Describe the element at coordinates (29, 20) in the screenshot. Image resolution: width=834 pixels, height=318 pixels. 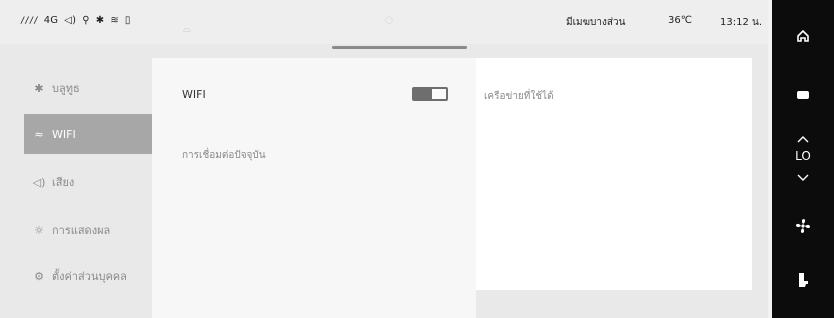
I see `signal-strength: ////` at that location.